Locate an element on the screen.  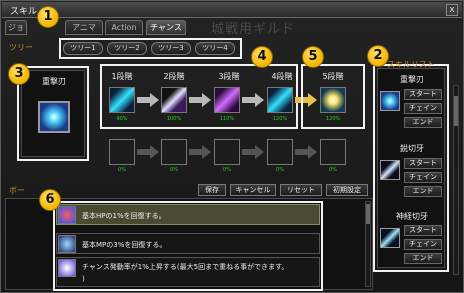
bonus-label: ボー is located at coordinates (17, 190).